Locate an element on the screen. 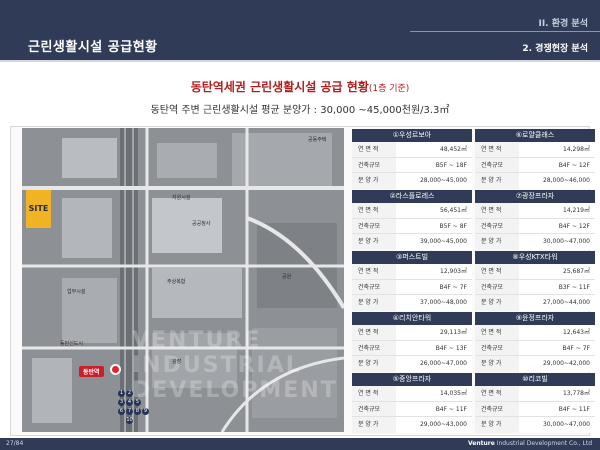  map-label: 업무시설 is located at coordinates (76, 292).